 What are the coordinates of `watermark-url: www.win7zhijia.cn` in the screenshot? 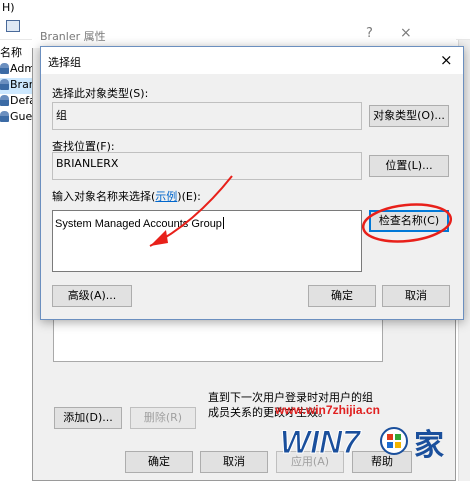 It's located at (327, 410).